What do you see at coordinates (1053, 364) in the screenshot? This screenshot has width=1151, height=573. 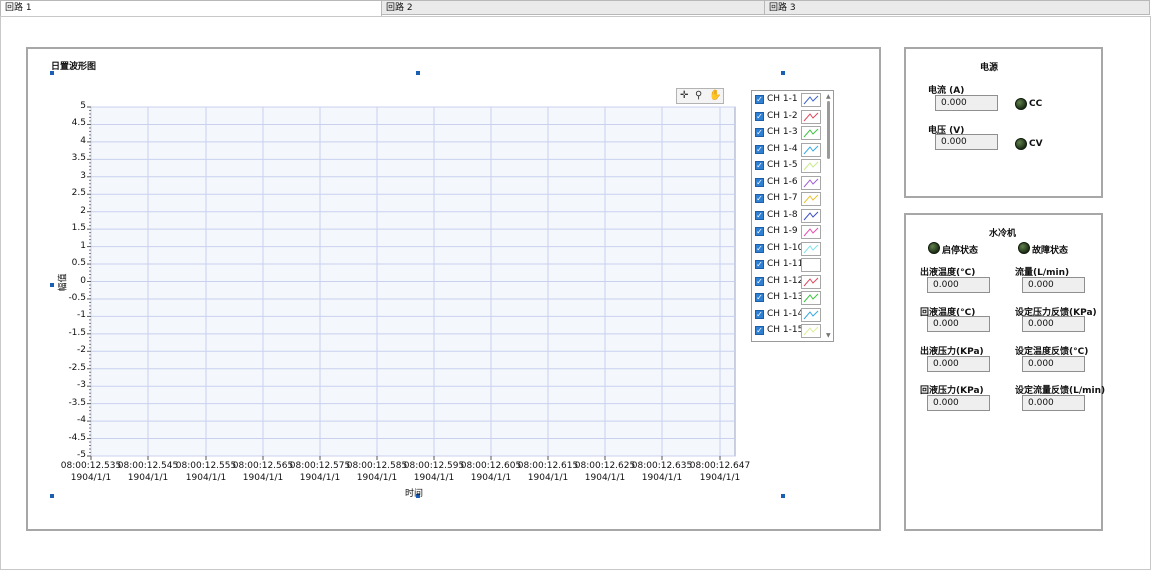 I see `set-temp-feedback-field: 0.000` at bounding box center [1053, 364].